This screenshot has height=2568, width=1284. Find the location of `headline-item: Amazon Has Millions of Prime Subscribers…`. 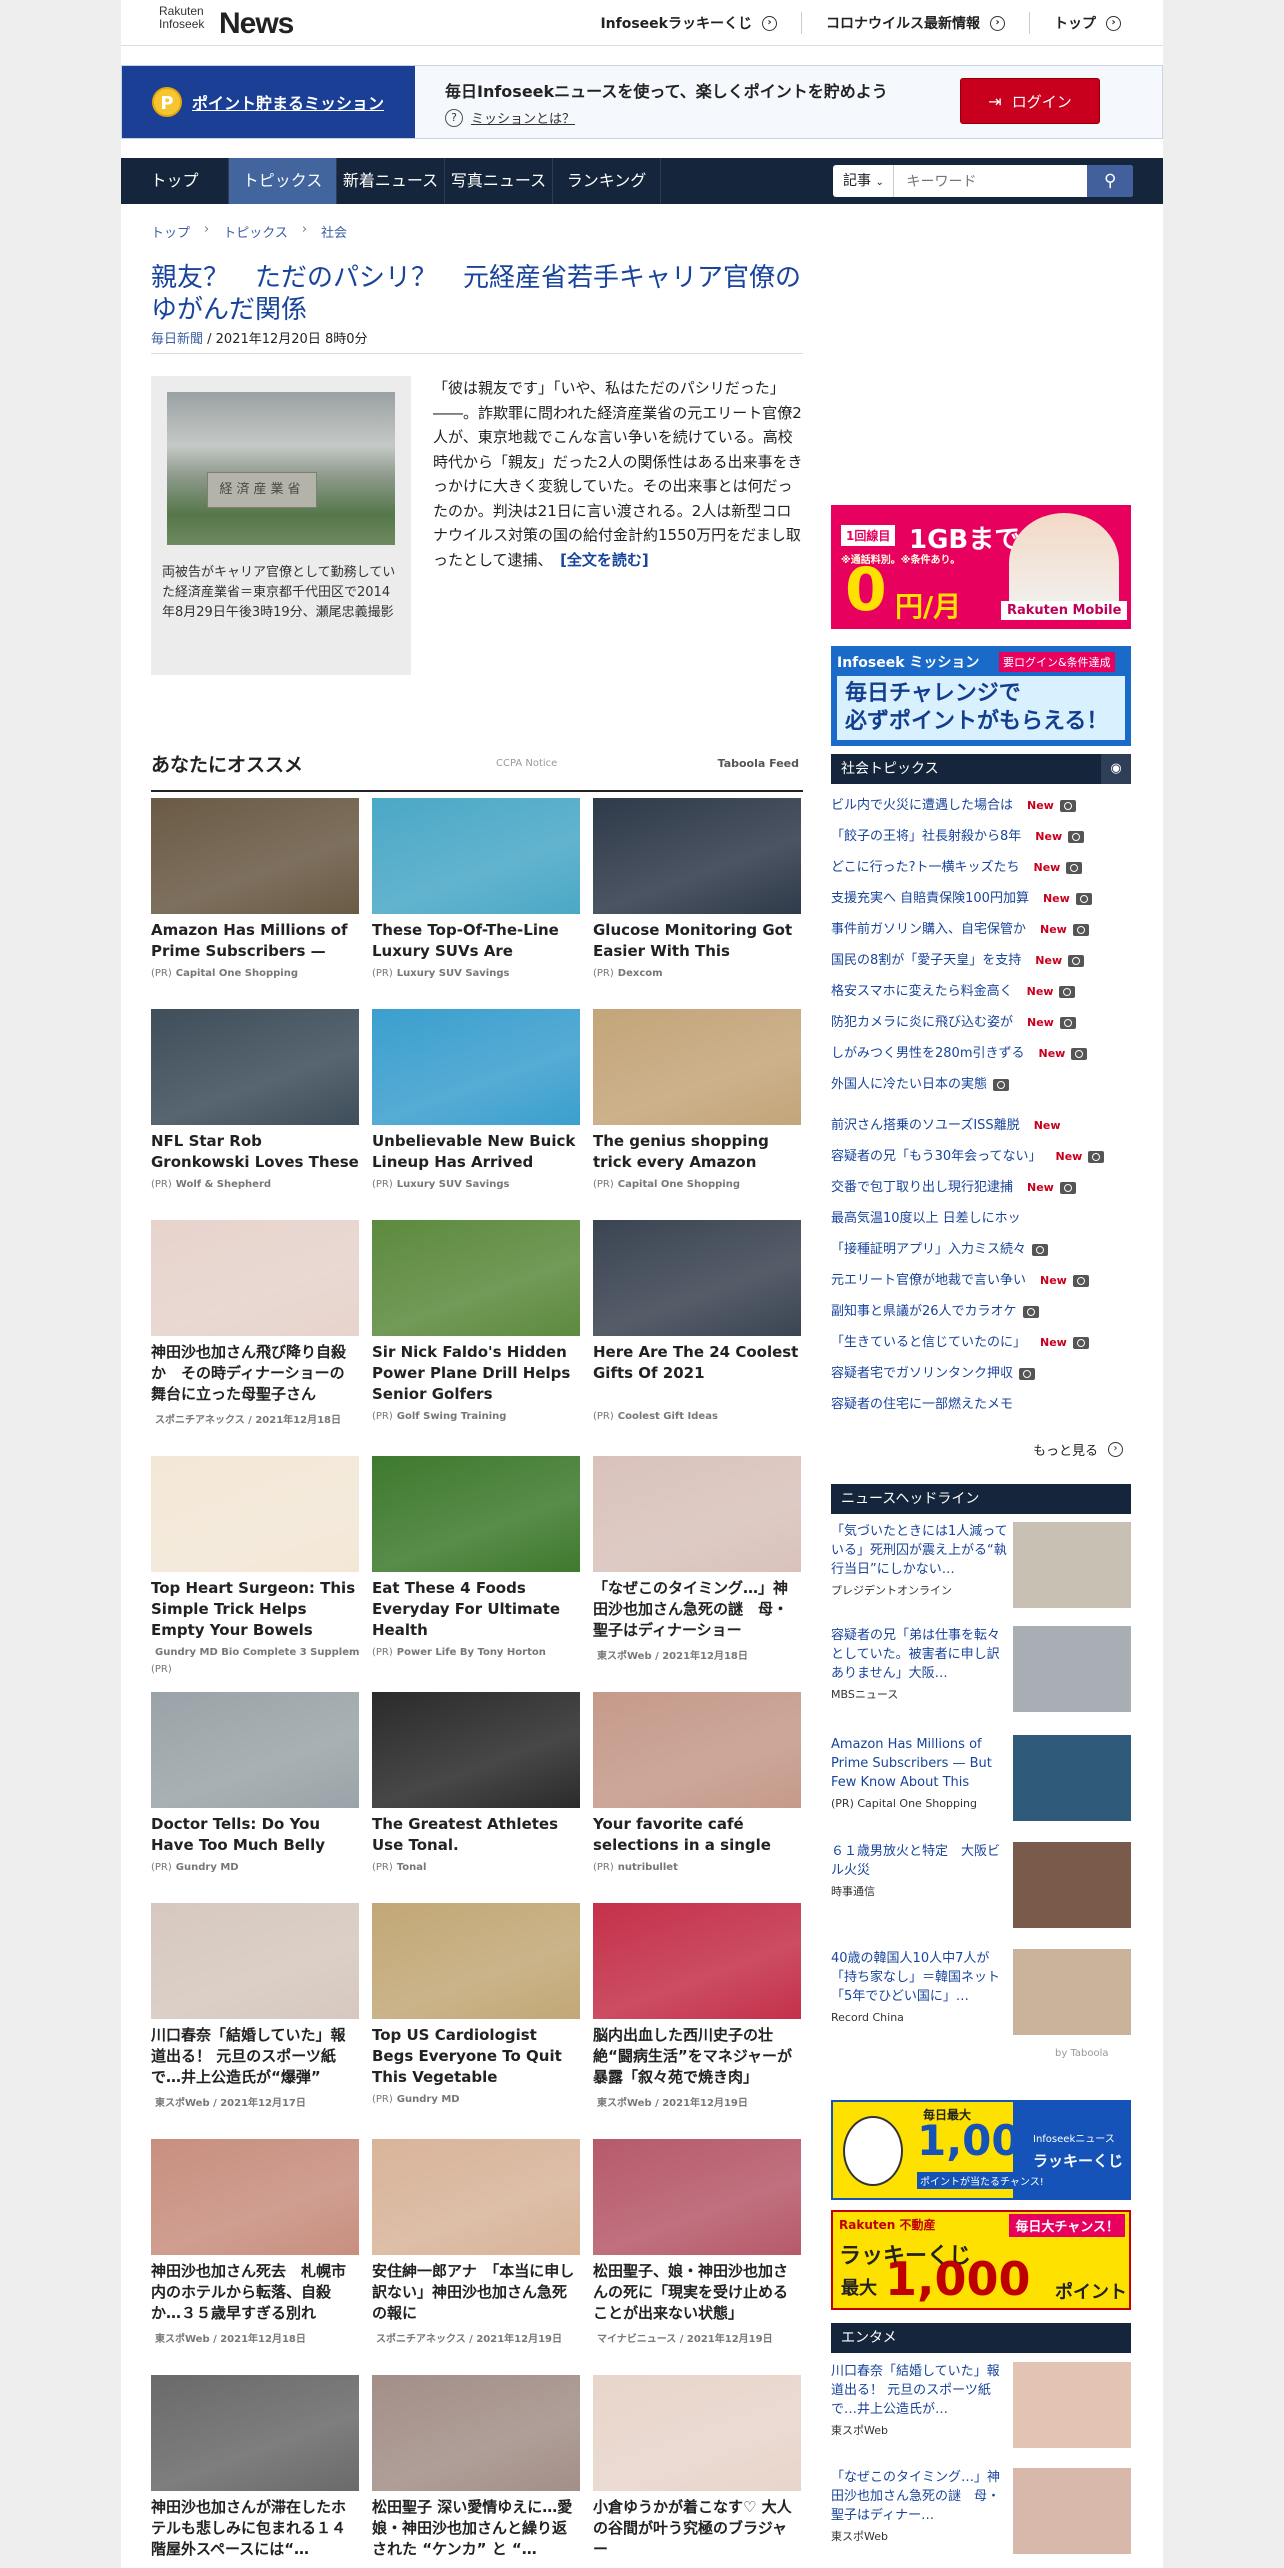

headline-item: Amazon Has Millions of Prime Subscribers… is located at coordinates (981, 1780).